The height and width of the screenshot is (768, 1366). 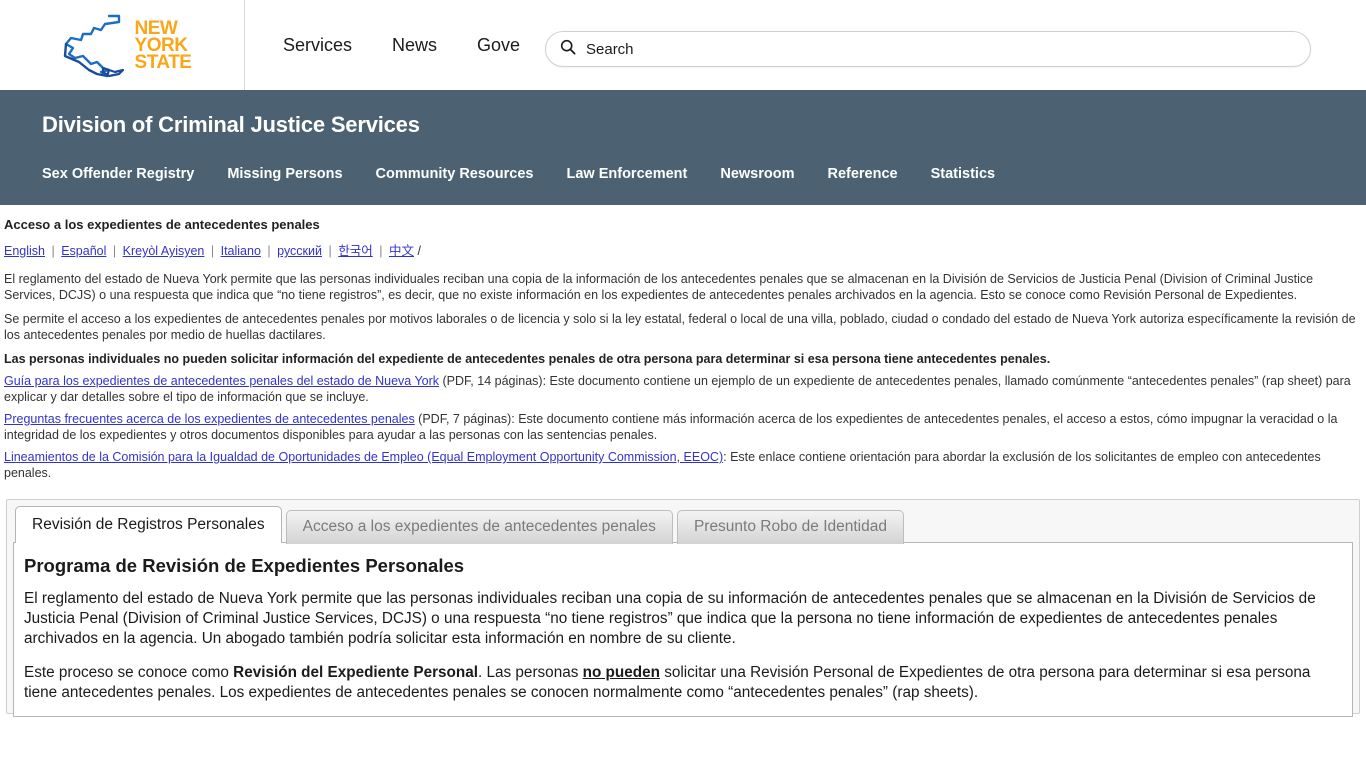 I want to click on panel-paragraph-2-underline: no pueden, so click(x=621, y=672).